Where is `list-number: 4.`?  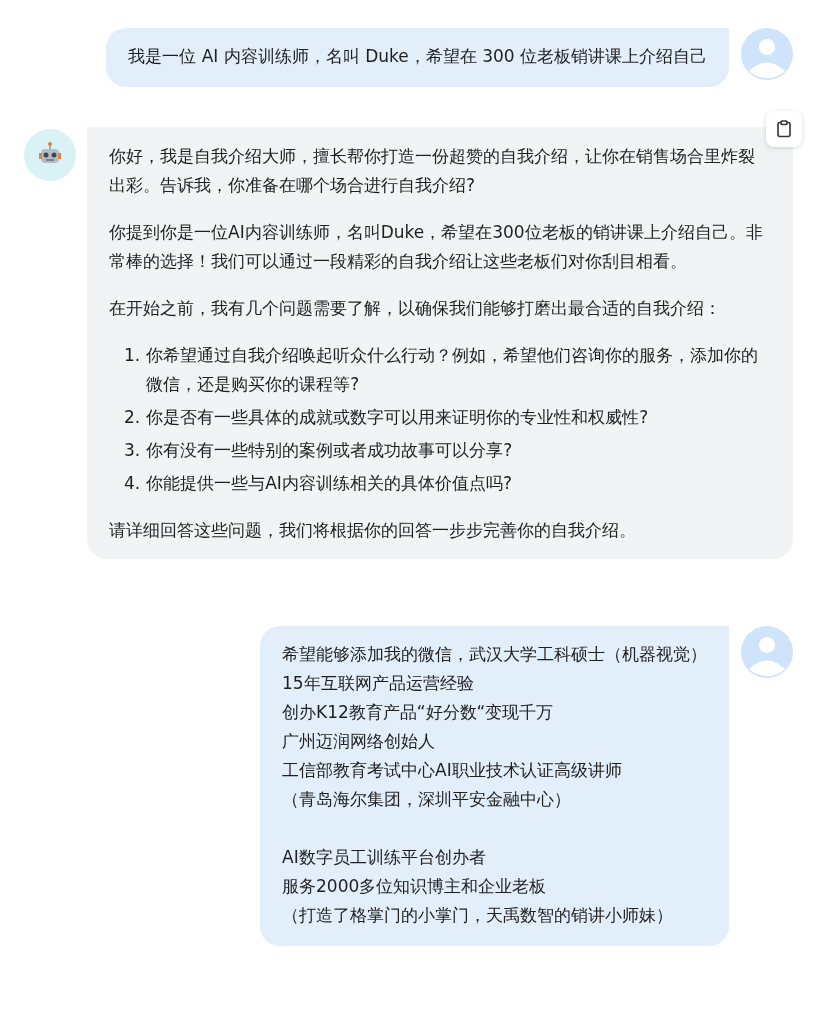
list-number: 4. is located at coordinates (132, 483).